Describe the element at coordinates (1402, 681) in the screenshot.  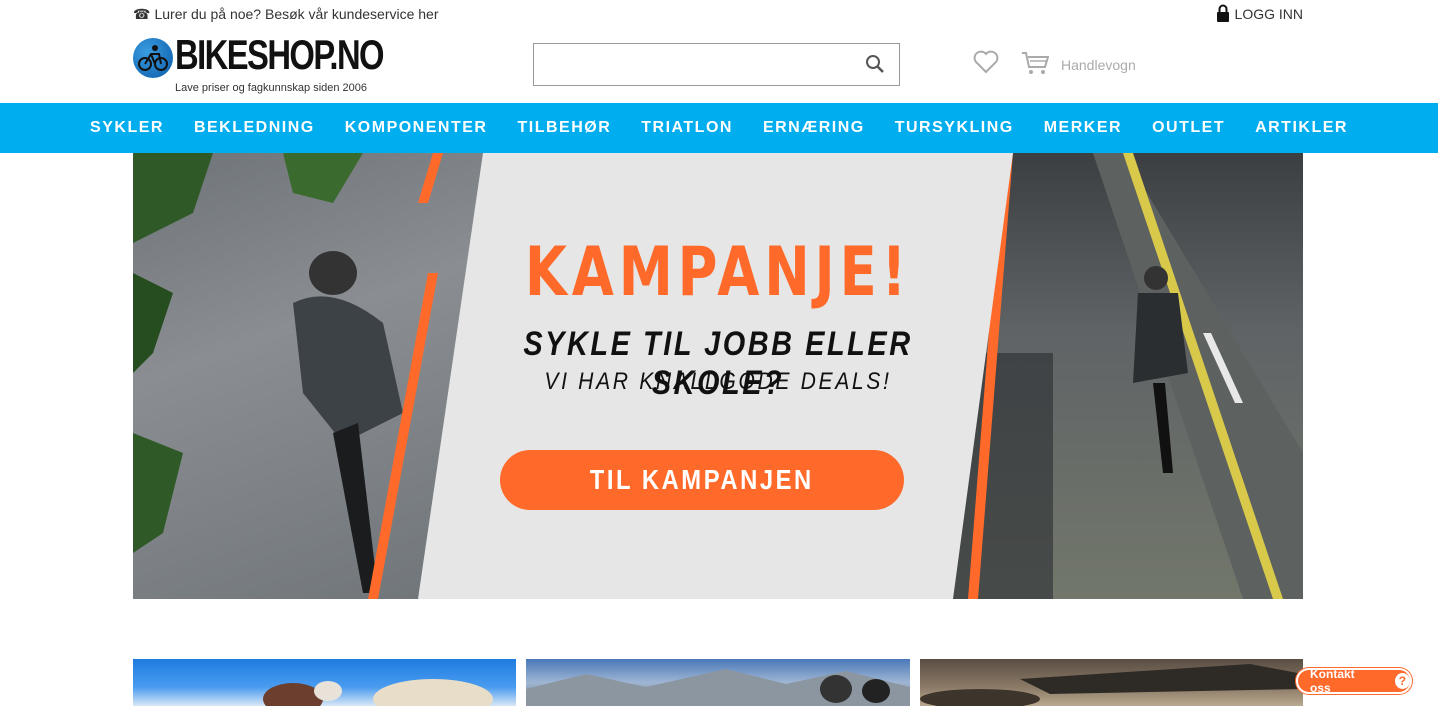
I see `question-icon: ?` at that location.